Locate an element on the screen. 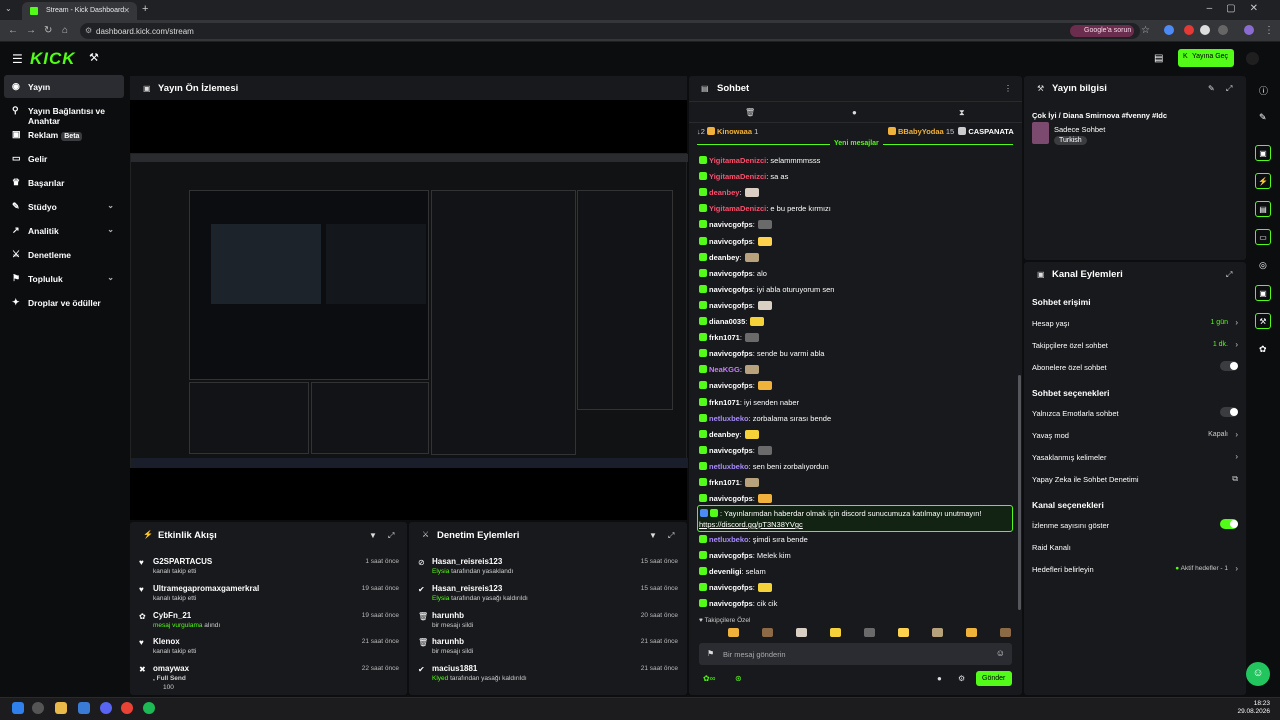  chat-username: devenligi is located at coordinates (725, 571).